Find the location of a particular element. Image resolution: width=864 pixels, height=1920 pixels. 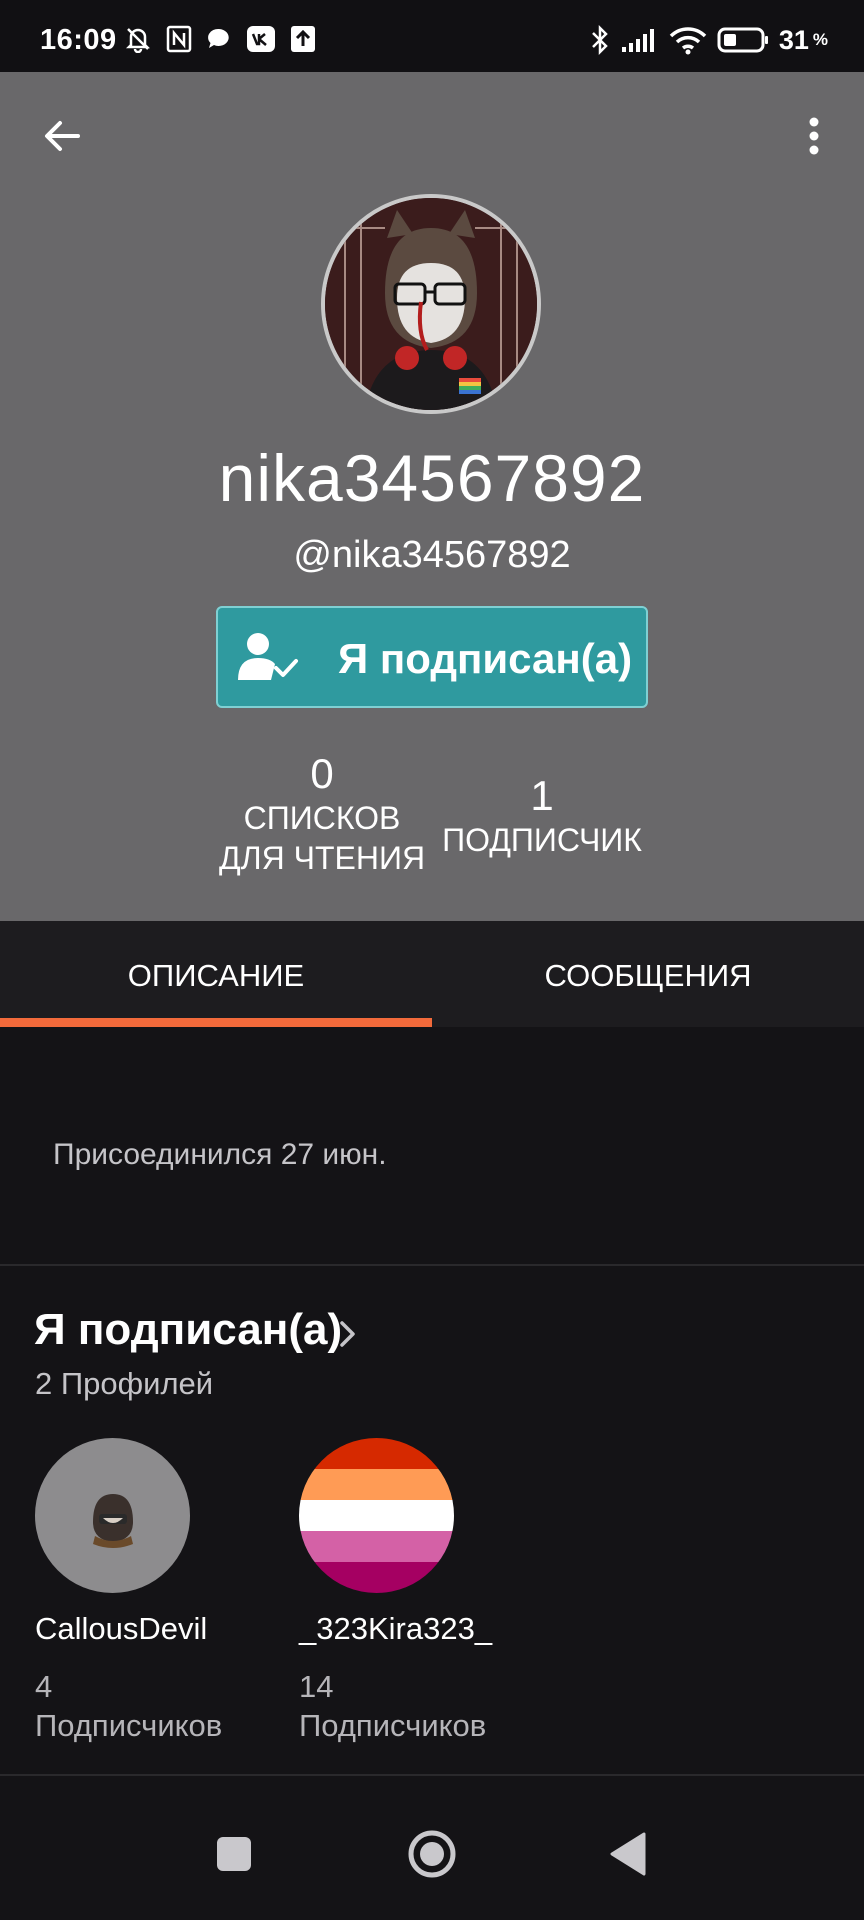

following-button: Я подписан(а) is located at coordinates (432, 657).